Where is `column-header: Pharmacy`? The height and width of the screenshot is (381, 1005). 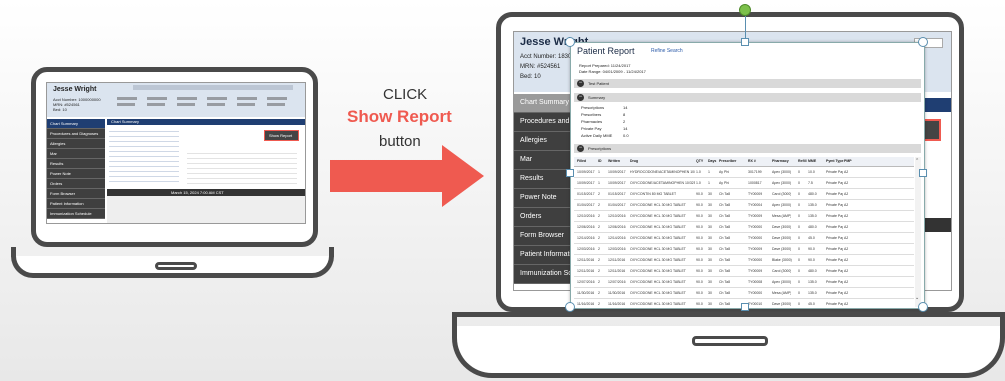 column-header: Pharmacy is located at coordinates (780, 161).